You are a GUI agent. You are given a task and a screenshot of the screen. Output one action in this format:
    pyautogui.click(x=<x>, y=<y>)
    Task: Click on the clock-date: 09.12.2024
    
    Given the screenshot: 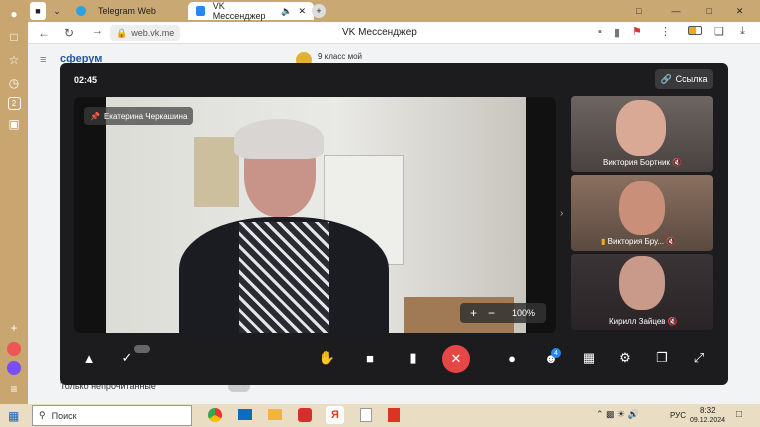 What is the action you would take?
    pyautogui.click(x=708, y=420)
    